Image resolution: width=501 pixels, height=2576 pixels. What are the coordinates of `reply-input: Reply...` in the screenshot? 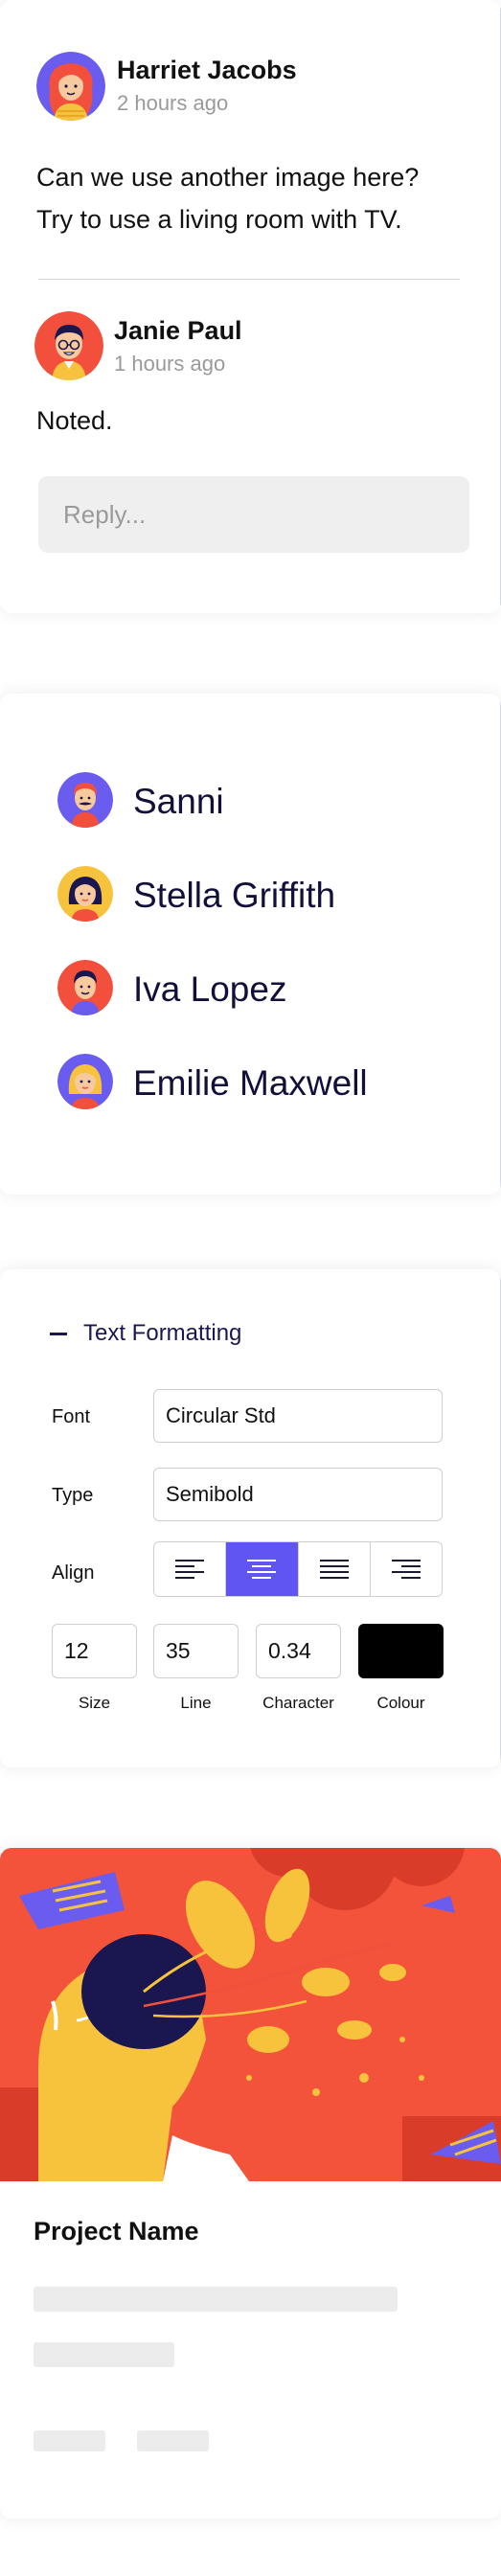 It's located at (253, 514).